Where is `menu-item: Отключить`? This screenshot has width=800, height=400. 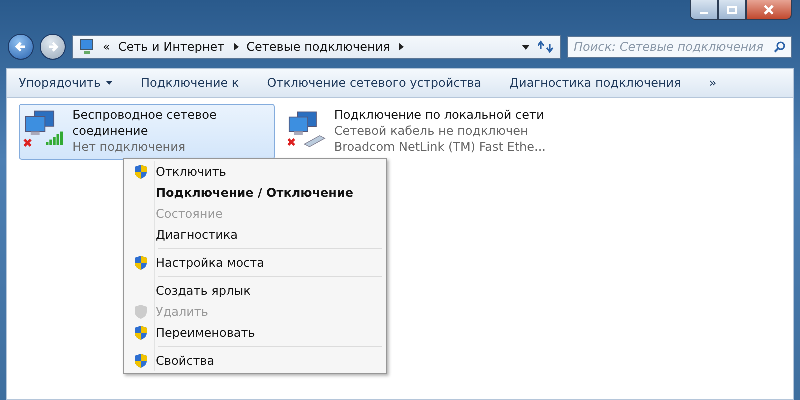
menu-item: Отключить is located at coordinates (255, 171).